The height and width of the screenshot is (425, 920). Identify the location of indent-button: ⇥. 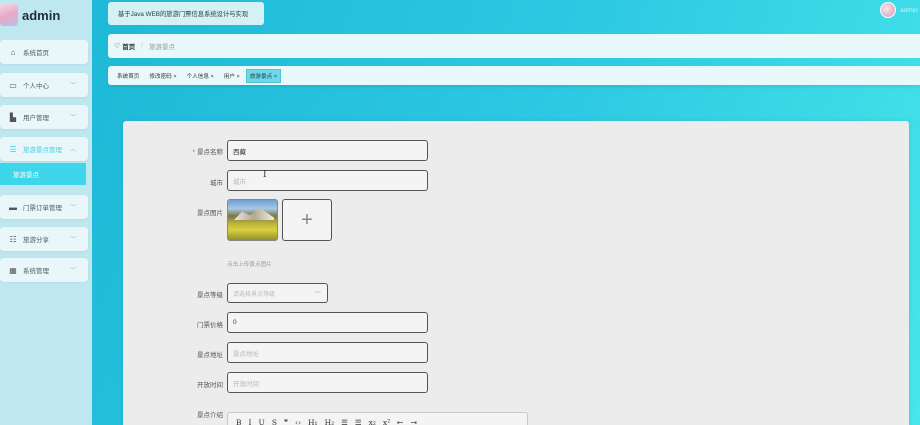
(413, 421).